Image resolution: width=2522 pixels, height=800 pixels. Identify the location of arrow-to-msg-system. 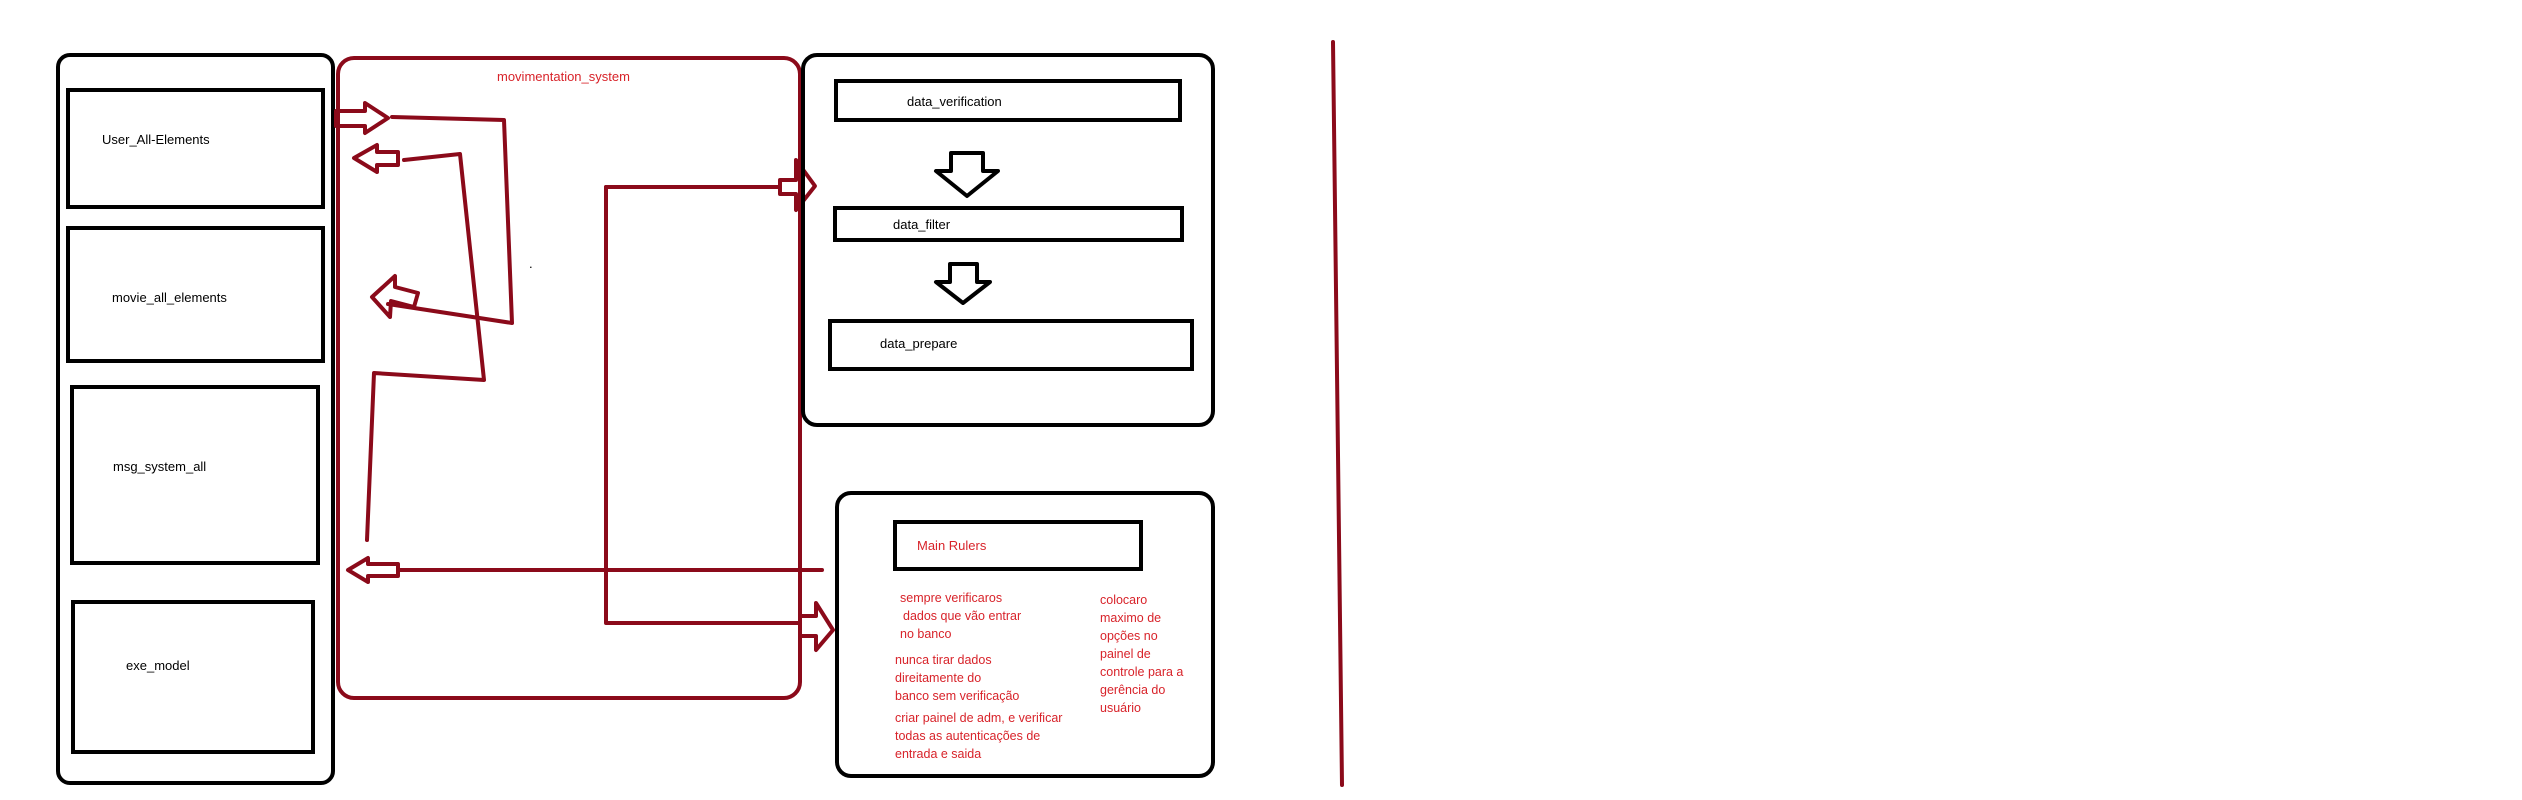
(373, 570).